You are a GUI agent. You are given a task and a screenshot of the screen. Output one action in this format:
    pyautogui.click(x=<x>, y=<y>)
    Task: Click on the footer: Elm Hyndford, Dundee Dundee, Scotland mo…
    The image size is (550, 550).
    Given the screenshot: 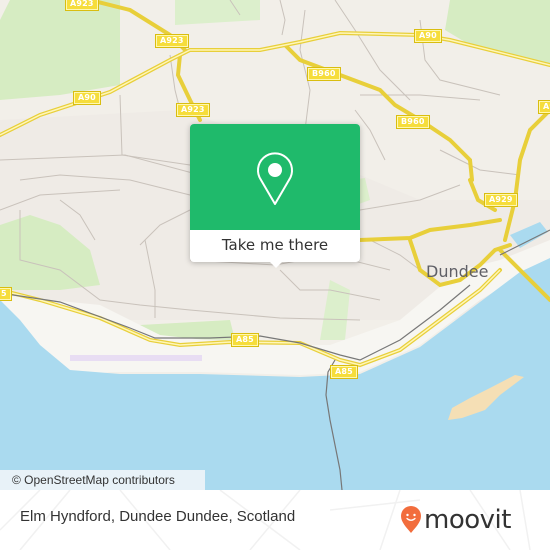 What is the action you would take?
    pyautogui.click(x=275, y=520)
    